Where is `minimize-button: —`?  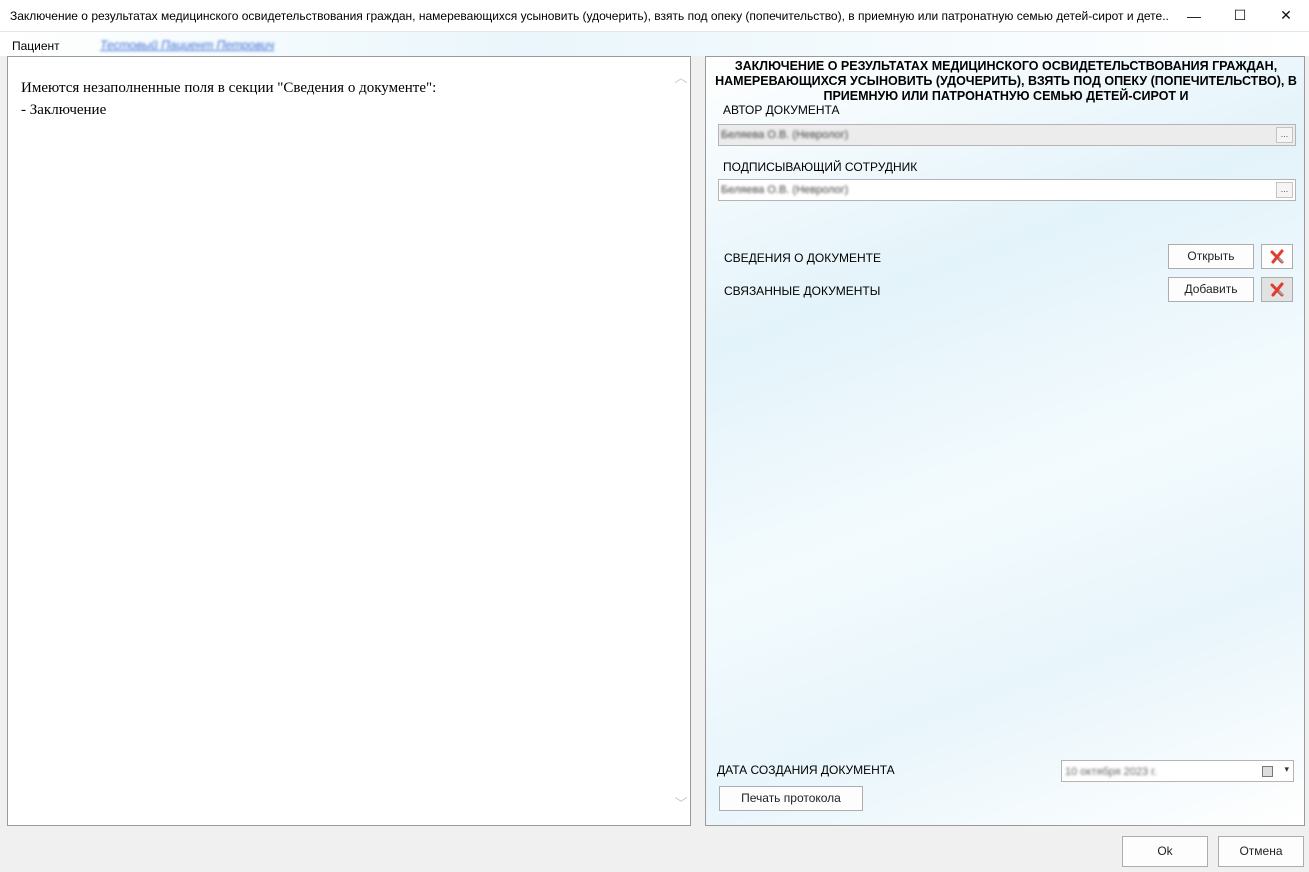
minimize-button: — is located at coordinates (1194, 15).